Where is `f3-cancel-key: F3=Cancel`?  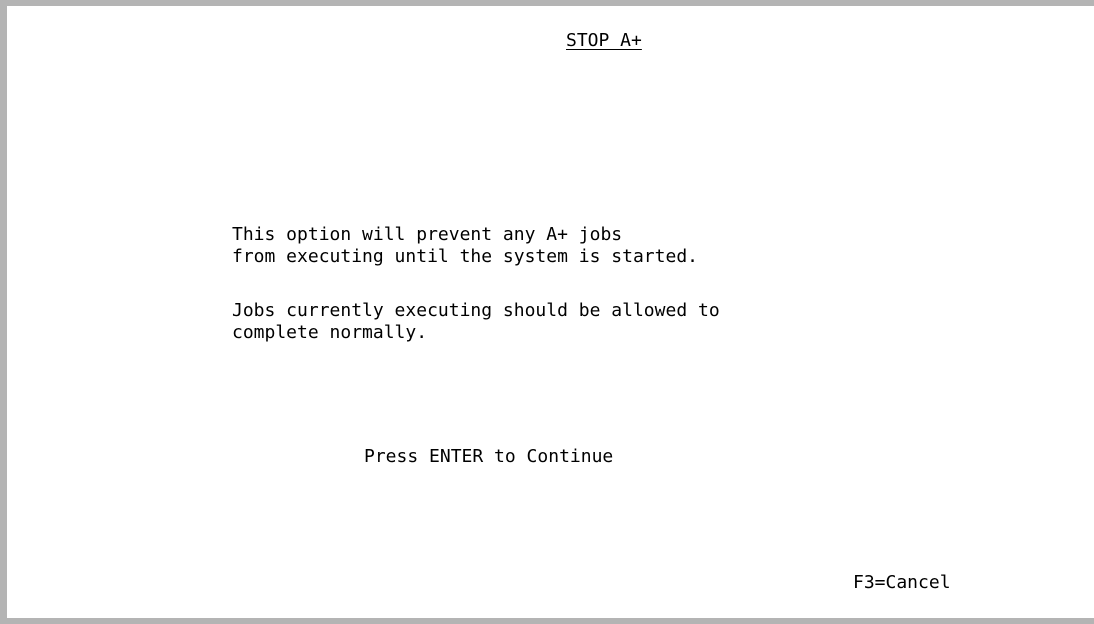 f3-cancel-key: F3=Cancel is located at coordinates (902, 583).